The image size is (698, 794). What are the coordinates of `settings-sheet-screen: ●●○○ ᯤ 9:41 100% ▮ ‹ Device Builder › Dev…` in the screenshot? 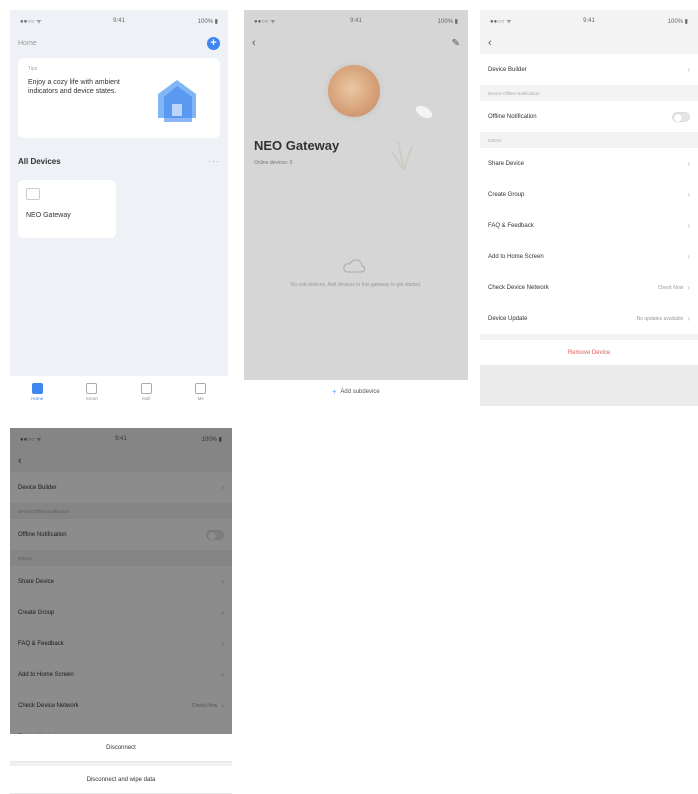 It's located at (121, 611).